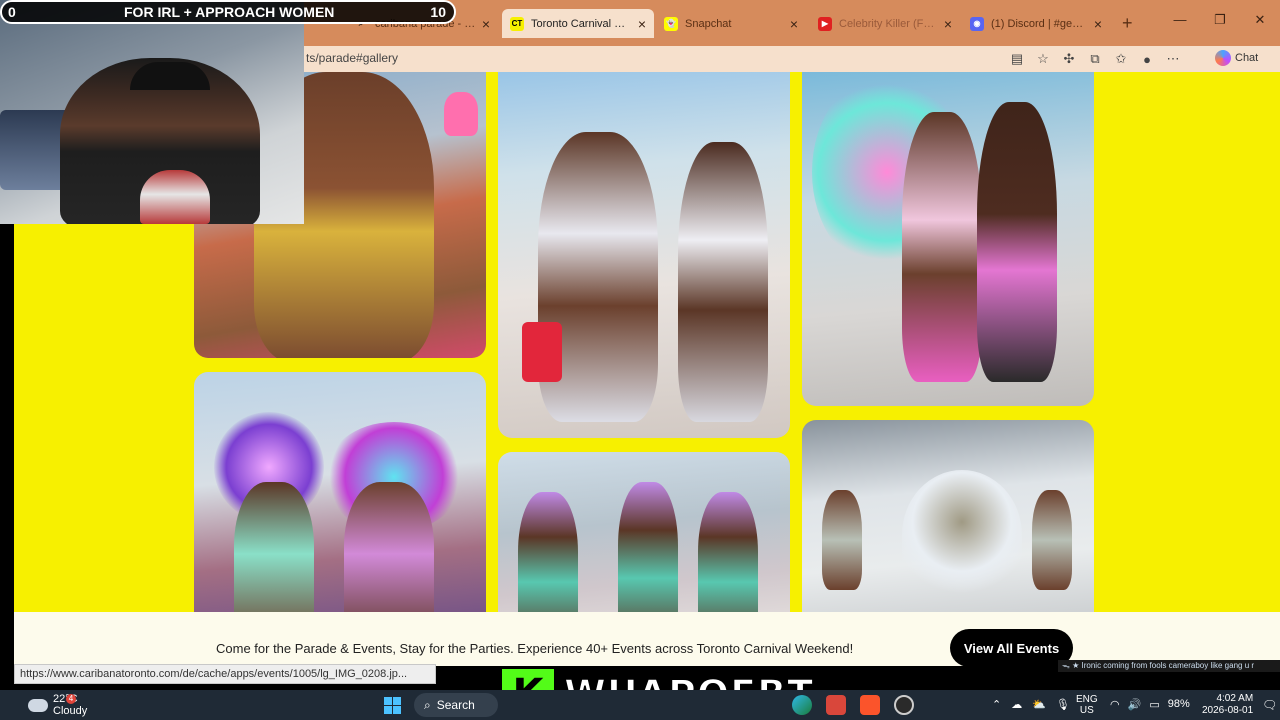 This screenshot has width=1280, height=720. I want to click on volume-icon: 🔊, so click(1134, 705).